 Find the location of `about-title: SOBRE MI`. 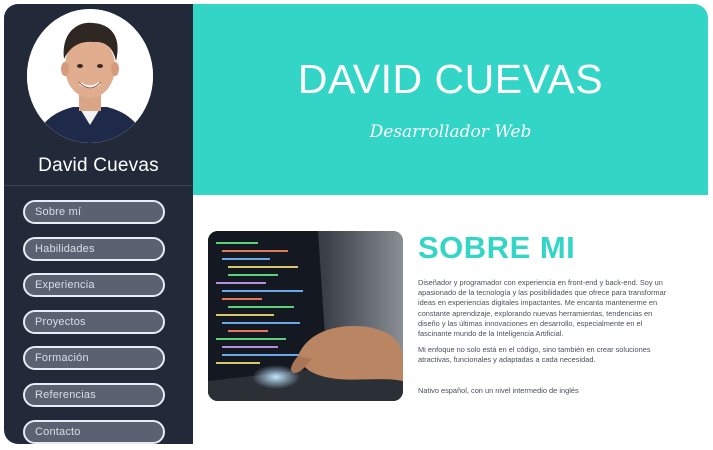

about-title: SOBRE MI is located at coordinates (497, 247).